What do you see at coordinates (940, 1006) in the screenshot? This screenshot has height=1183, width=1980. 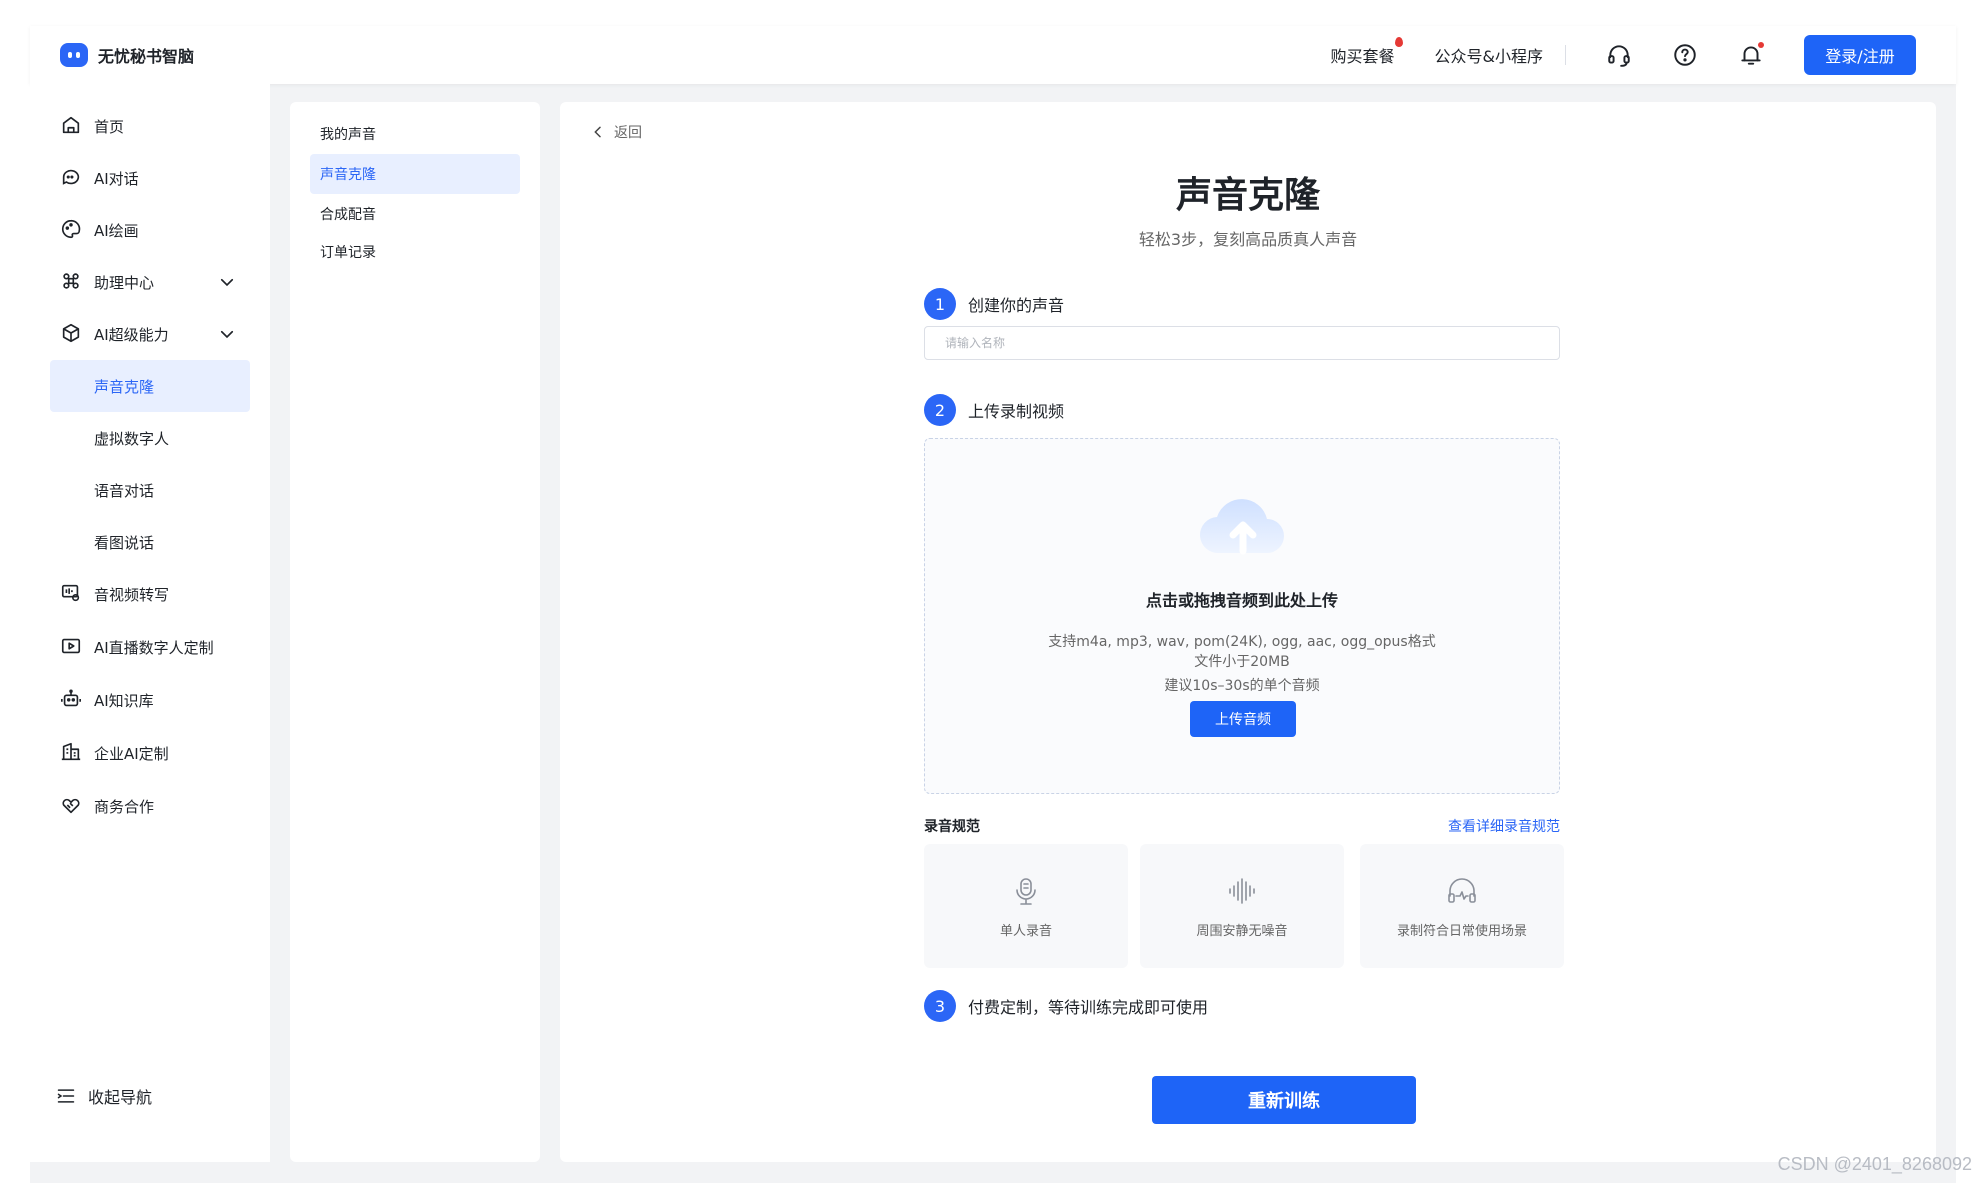 I see `step-number: 3` at bounding box center [940, 1006].